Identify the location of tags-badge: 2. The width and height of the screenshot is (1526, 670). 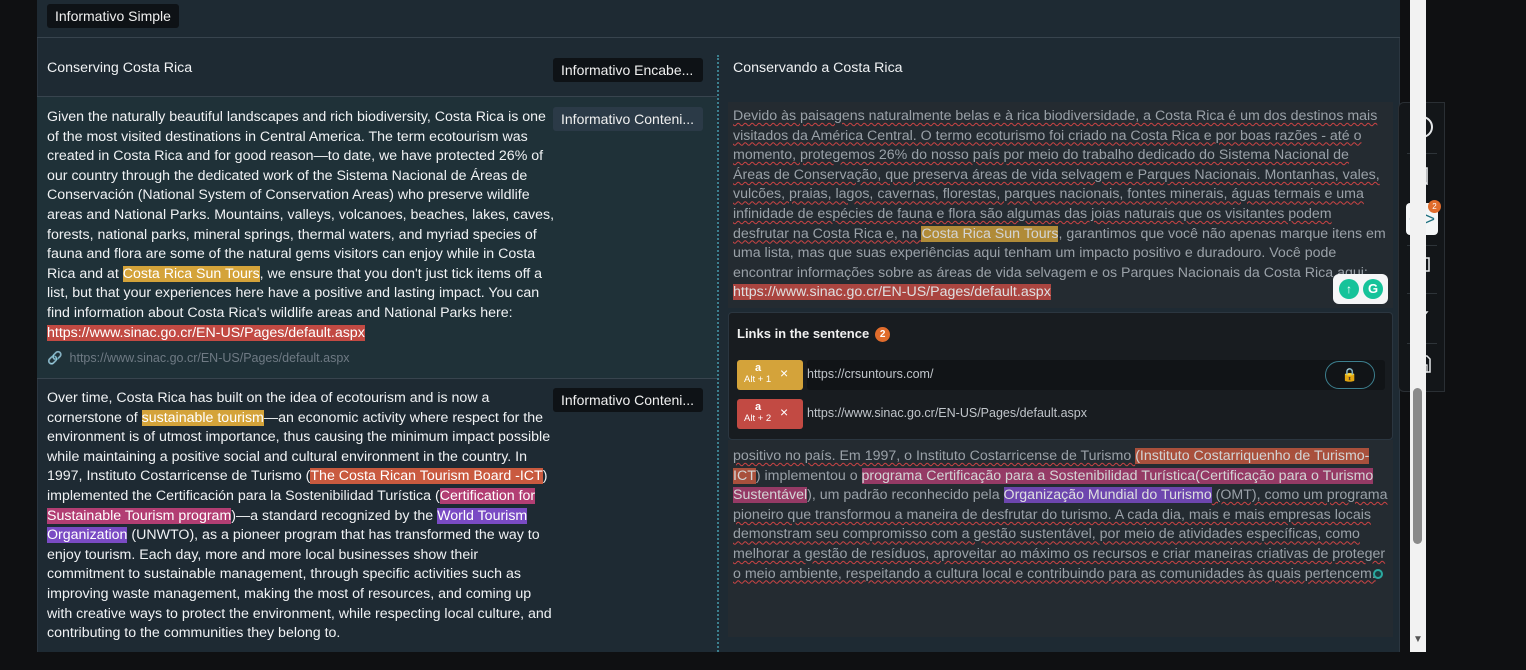
(1434, 206).